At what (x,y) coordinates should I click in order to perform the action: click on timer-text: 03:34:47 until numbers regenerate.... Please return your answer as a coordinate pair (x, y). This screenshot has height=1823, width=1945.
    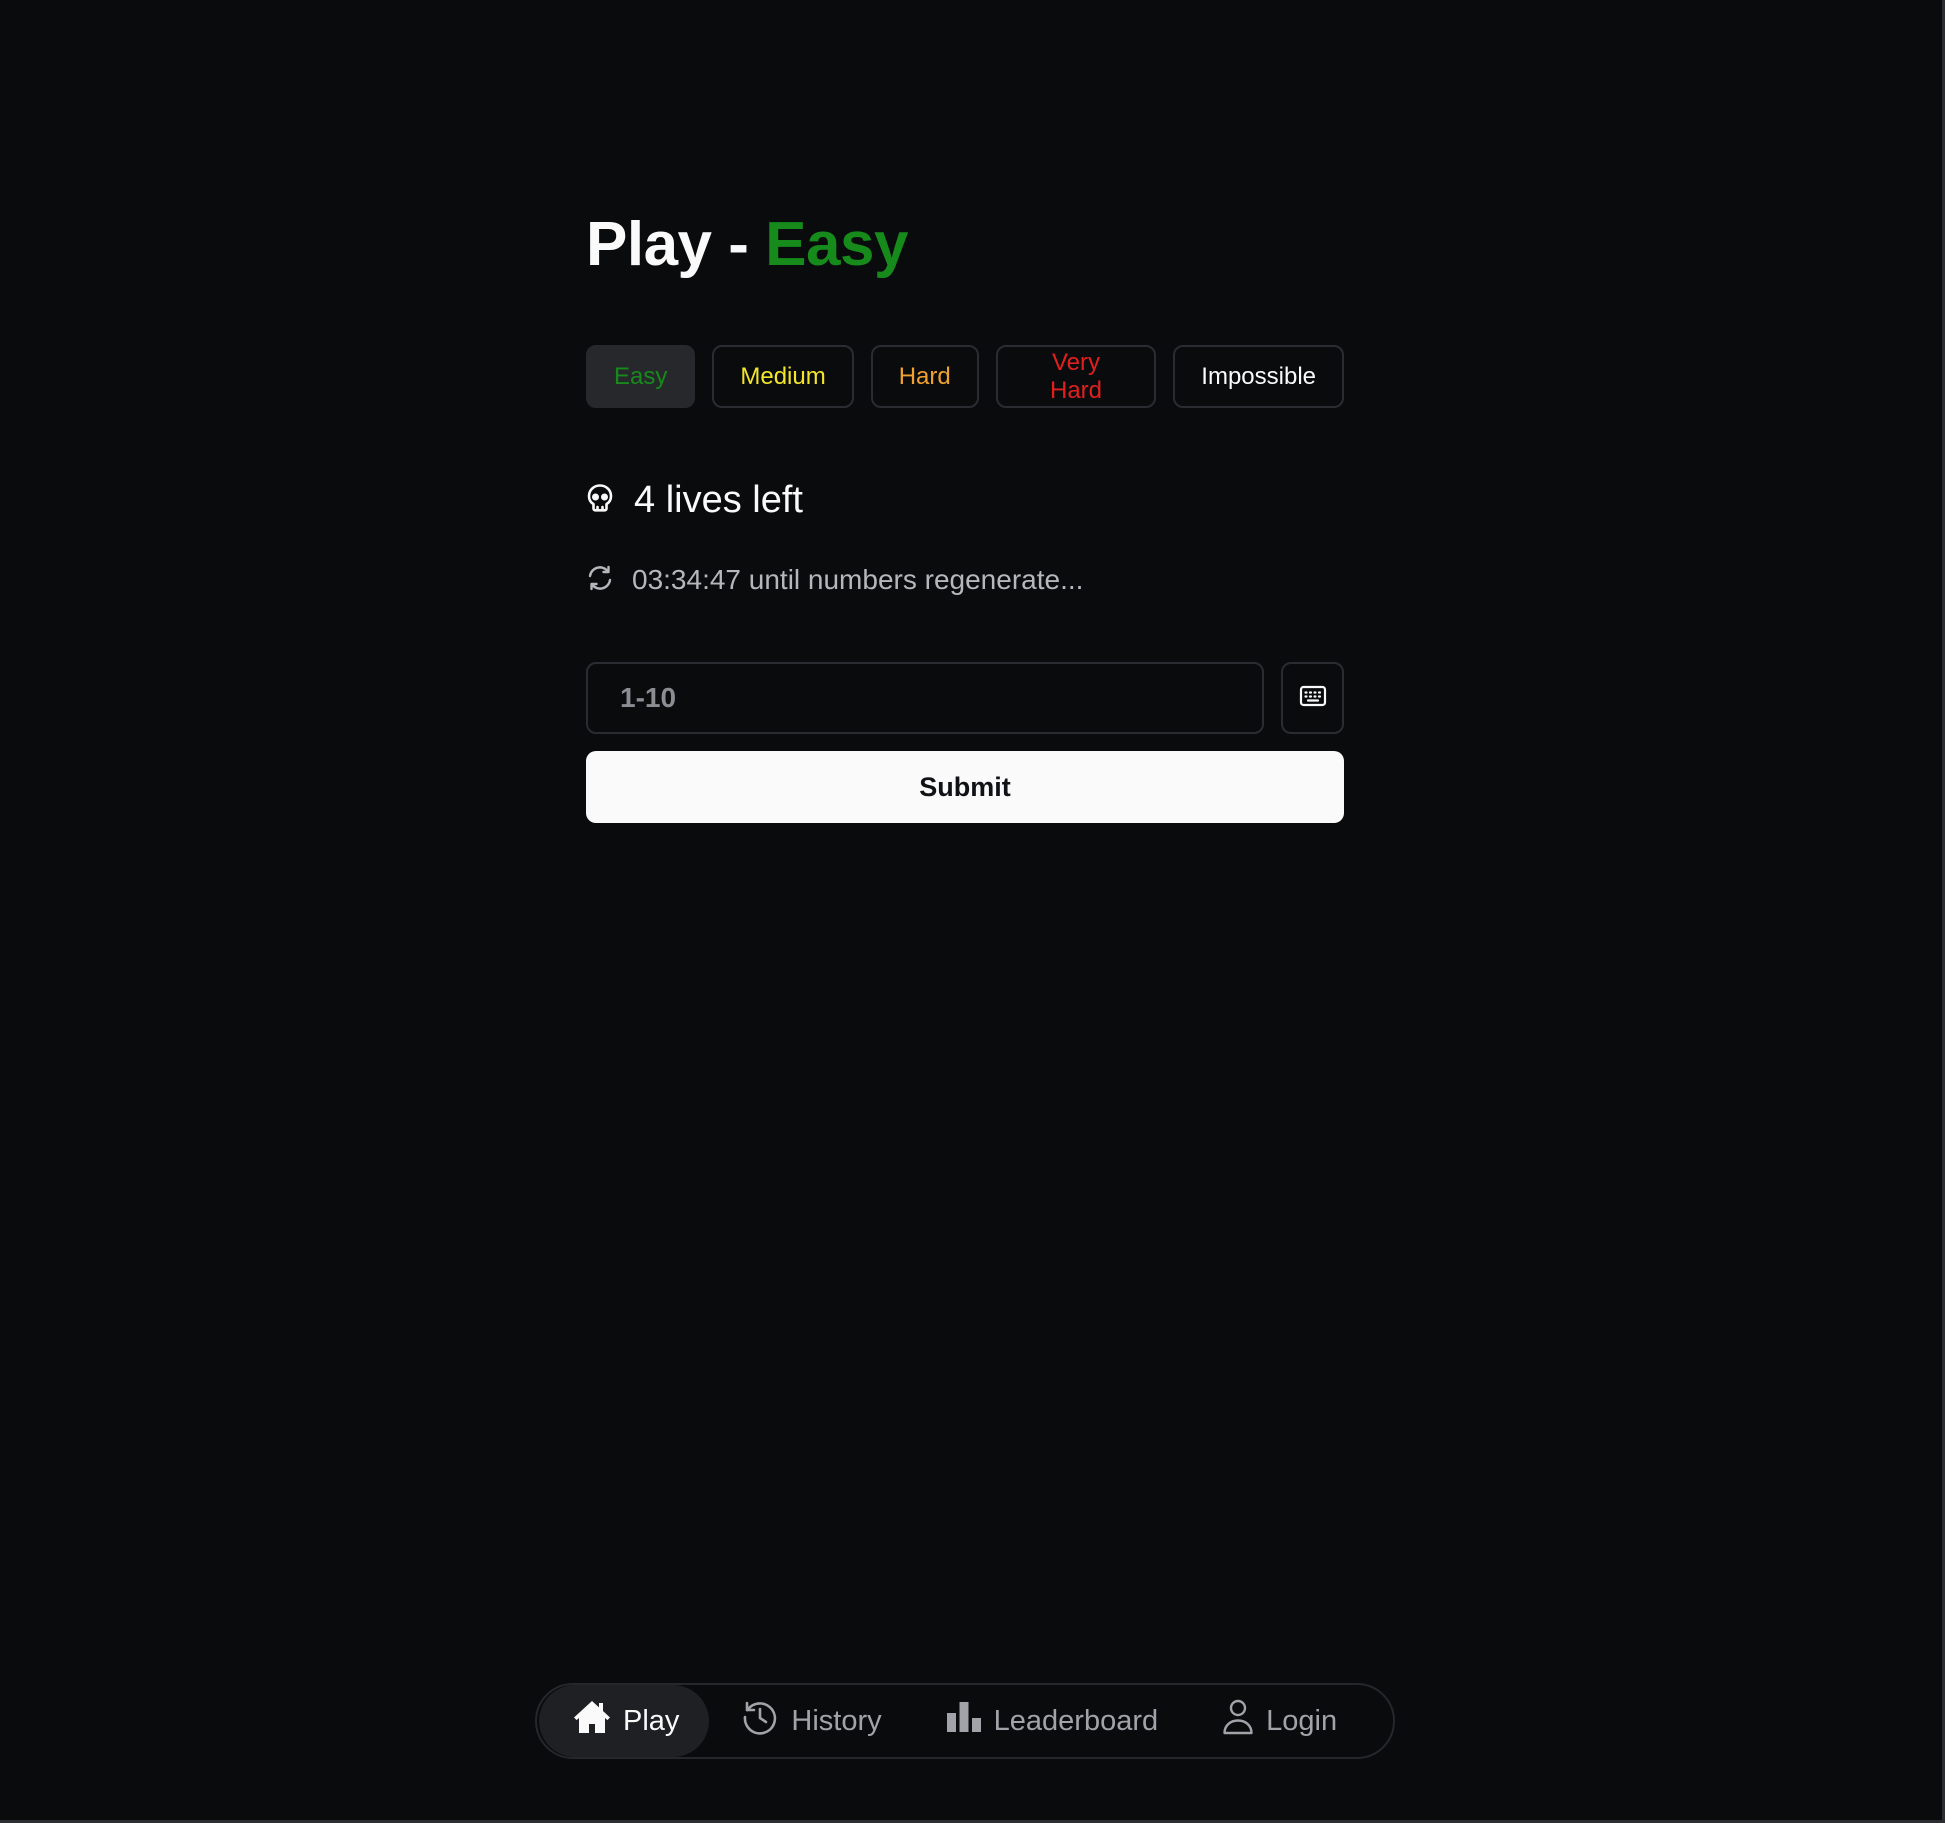
    Looking at the image, I should click on (858, 579).